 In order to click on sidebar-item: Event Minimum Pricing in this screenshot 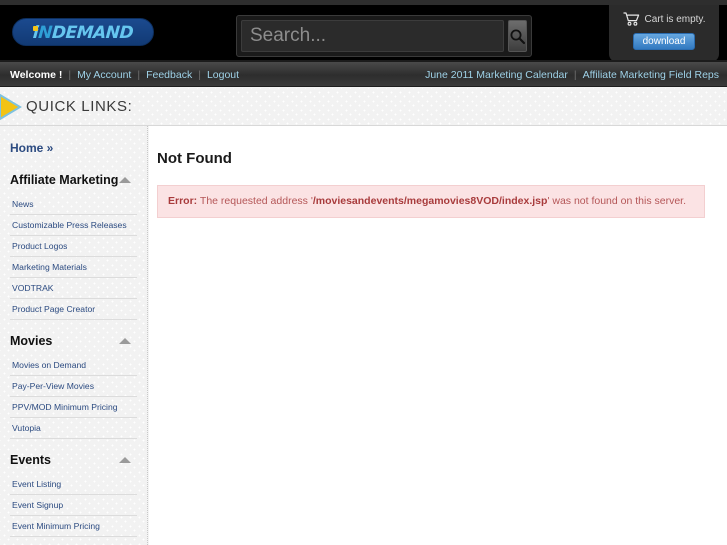, I will do `click(73, 526)`.